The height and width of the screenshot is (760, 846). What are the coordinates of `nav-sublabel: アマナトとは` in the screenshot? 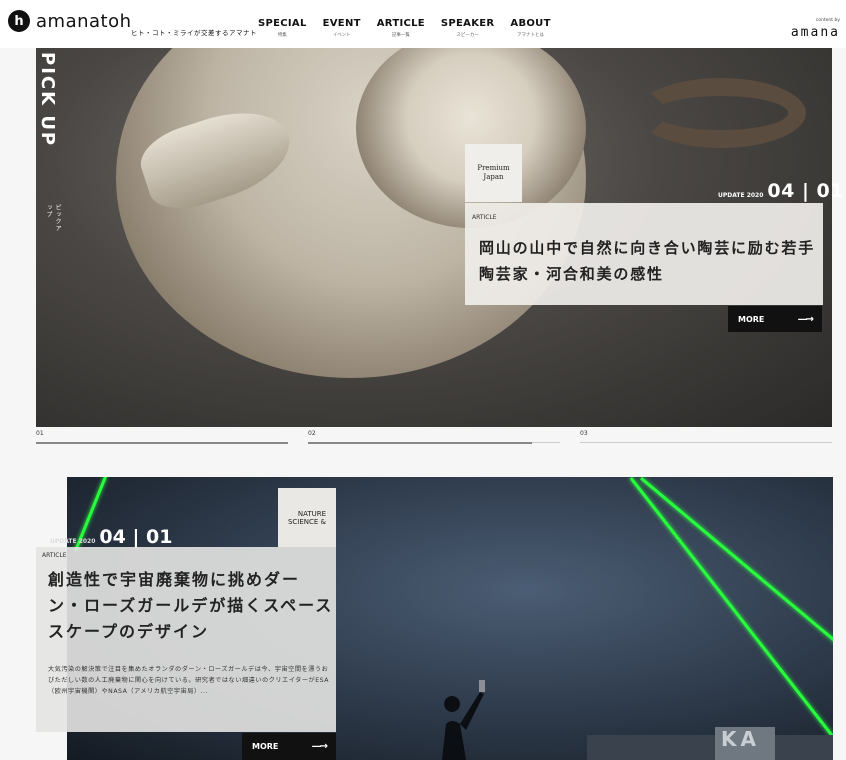 It's located at (531, 35).